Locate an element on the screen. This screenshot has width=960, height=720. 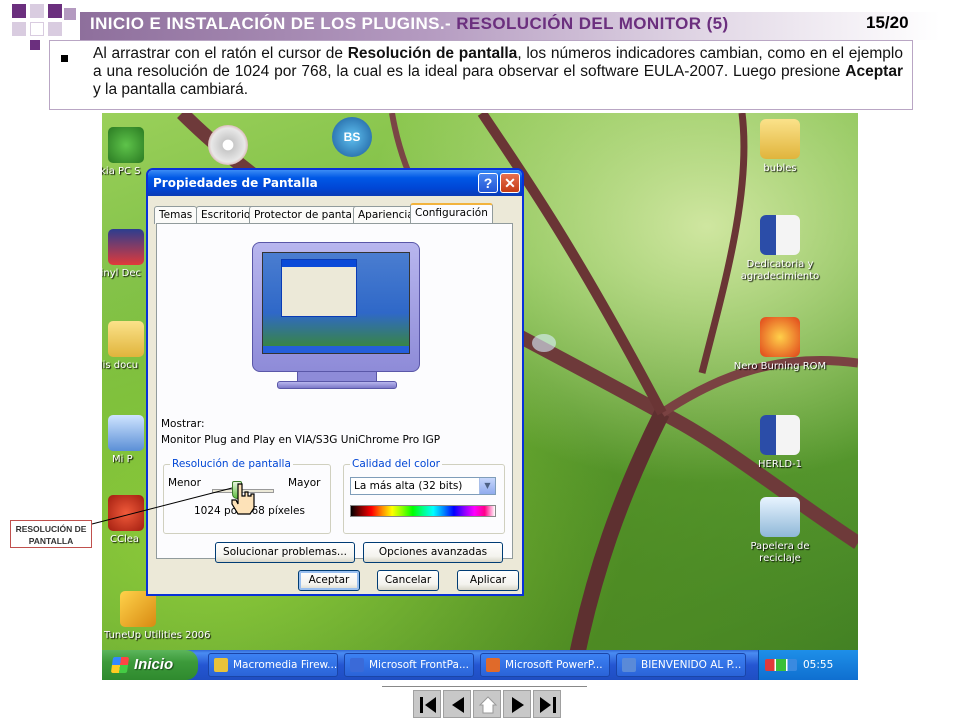
clock: 05:55 p.m. is located at coordinates (818, 669).